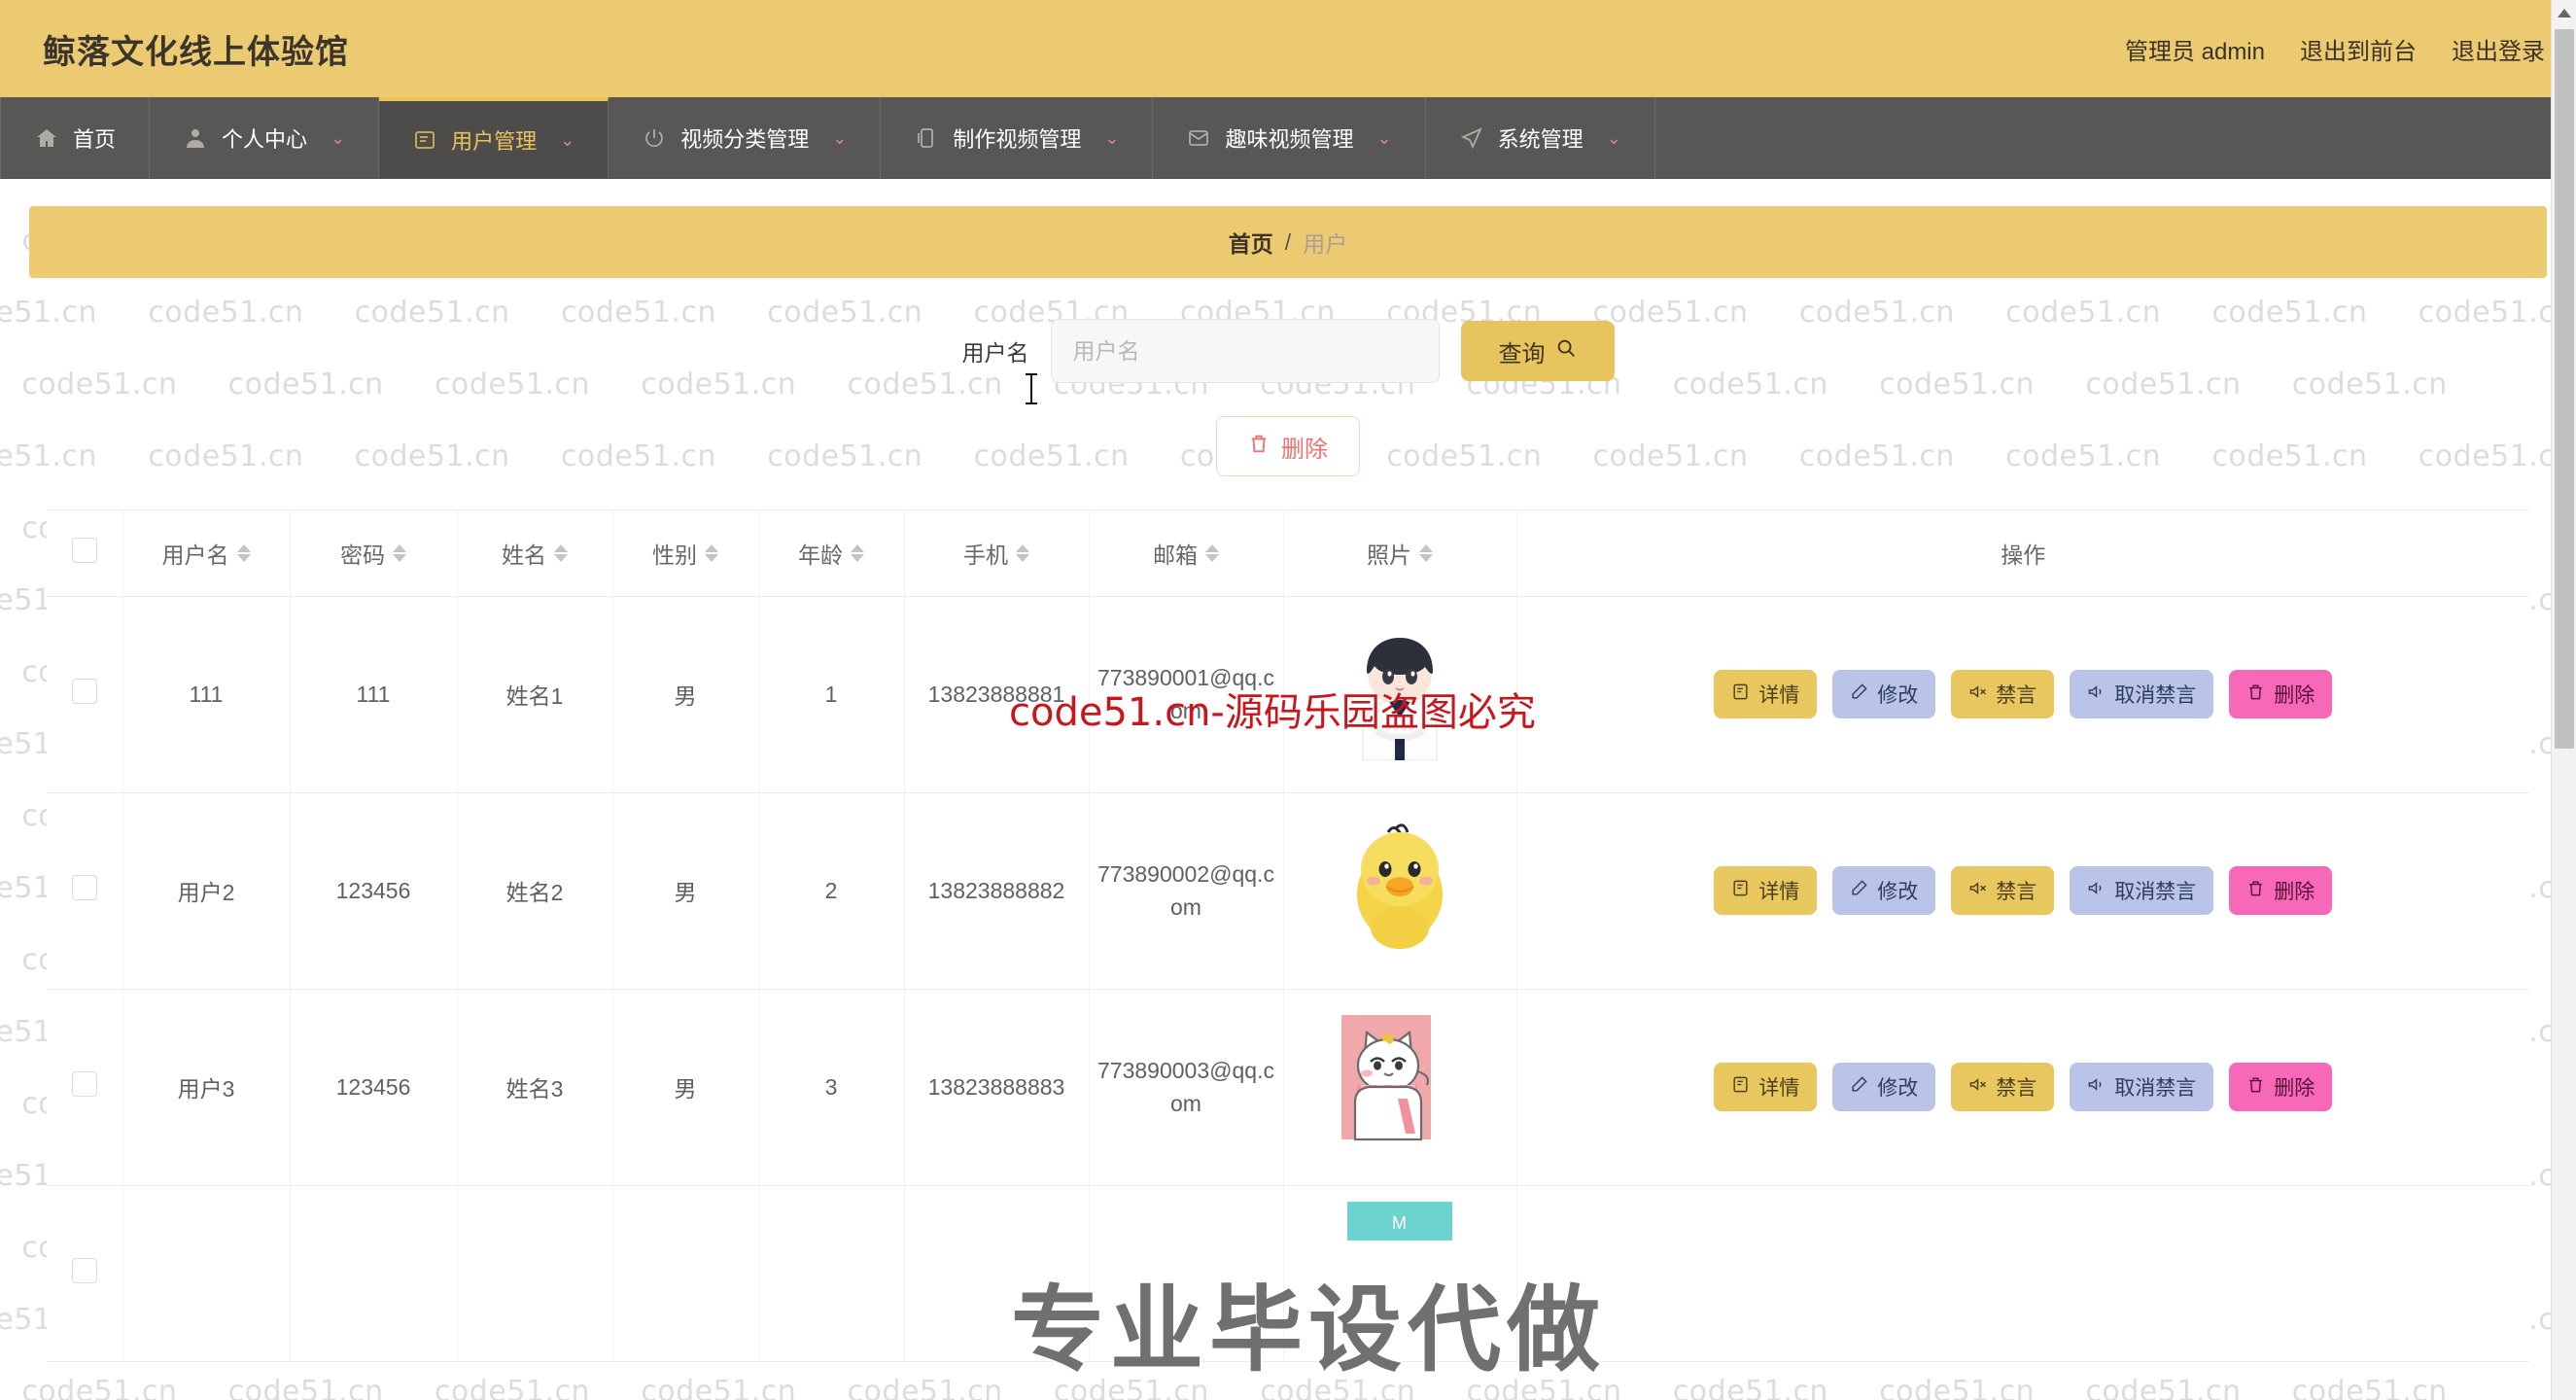  What do you see at coordinates (996, 1086) in the screenshot?
I see `cell-value: 13823888883` at bounding box center [996, 1086].